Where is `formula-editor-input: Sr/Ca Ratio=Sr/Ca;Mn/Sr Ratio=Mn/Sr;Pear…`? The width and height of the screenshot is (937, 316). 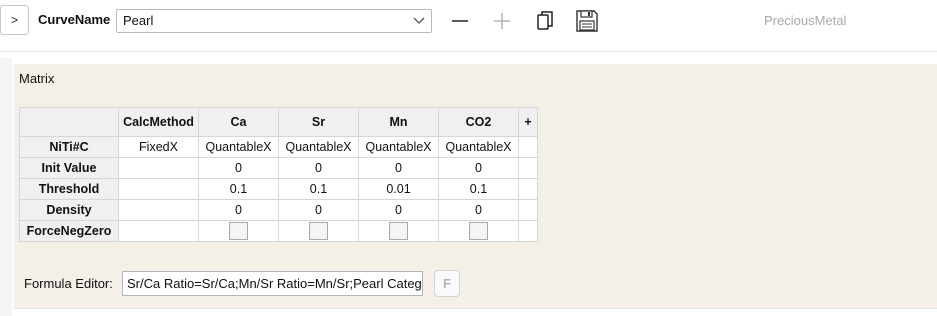 formula-editor-input: Sr/Ca Ratio=Sr/Ca;Mn/Sr Ratio=Mn/Sr;Pear… is located at coordinates (272, 283).